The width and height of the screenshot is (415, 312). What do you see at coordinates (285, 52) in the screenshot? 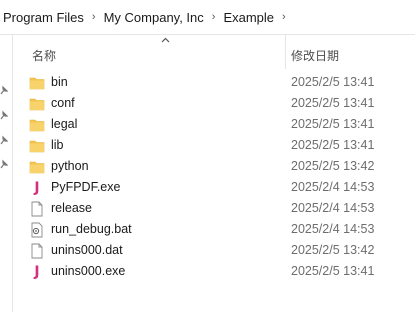
I see `column-divider` at bounding box center [285, 52].